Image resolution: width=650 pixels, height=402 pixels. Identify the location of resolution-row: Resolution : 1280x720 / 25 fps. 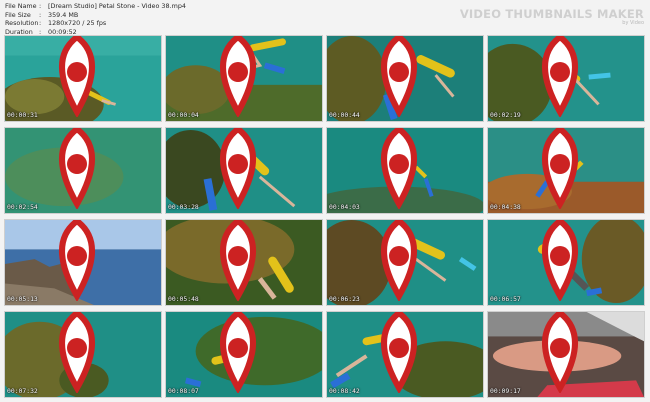
(95, 23).